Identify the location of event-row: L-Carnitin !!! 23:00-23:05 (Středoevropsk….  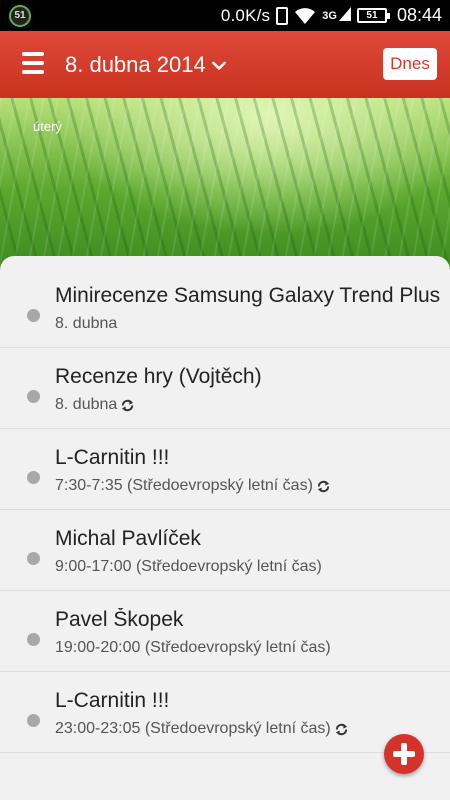
(225, 712).